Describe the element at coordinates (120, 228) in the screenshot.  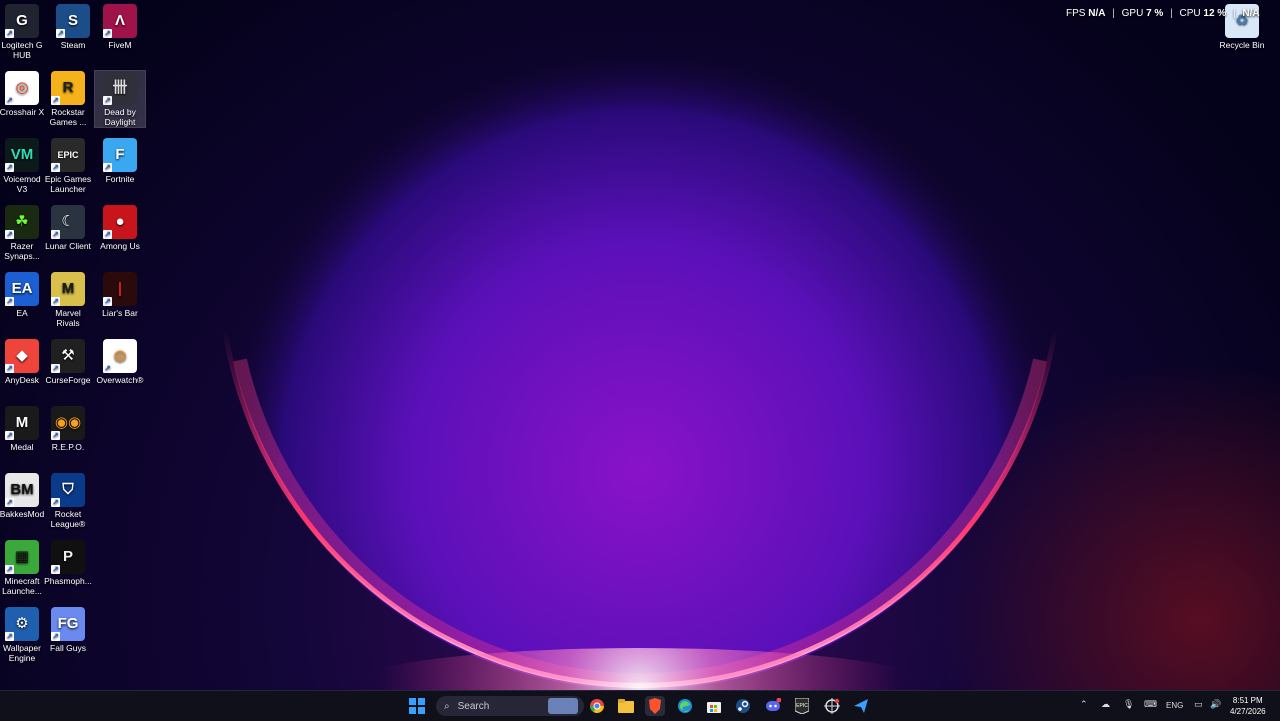
I see `desktop-icon-among-us: ● ↗ Among Us` at that location.